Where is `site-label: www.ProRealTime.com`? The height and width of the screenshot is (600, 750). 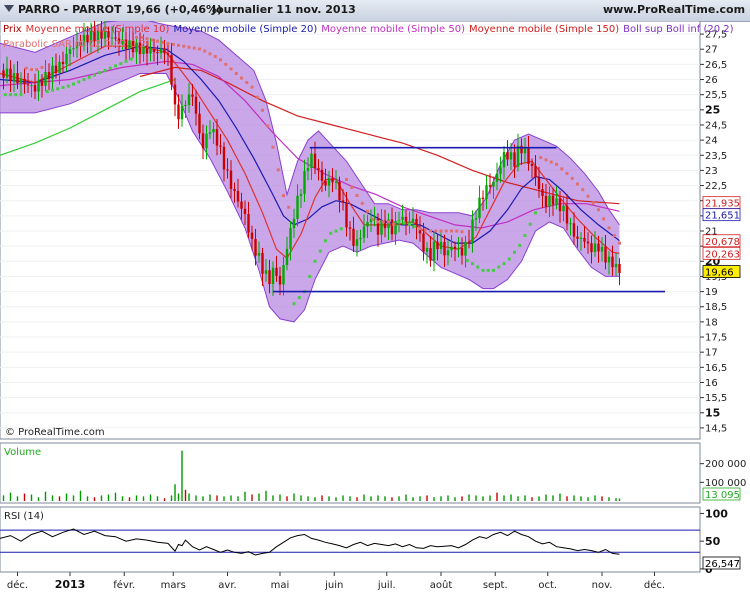 site-label: www.ProRealTime.com is located at coordinates (674, 9).